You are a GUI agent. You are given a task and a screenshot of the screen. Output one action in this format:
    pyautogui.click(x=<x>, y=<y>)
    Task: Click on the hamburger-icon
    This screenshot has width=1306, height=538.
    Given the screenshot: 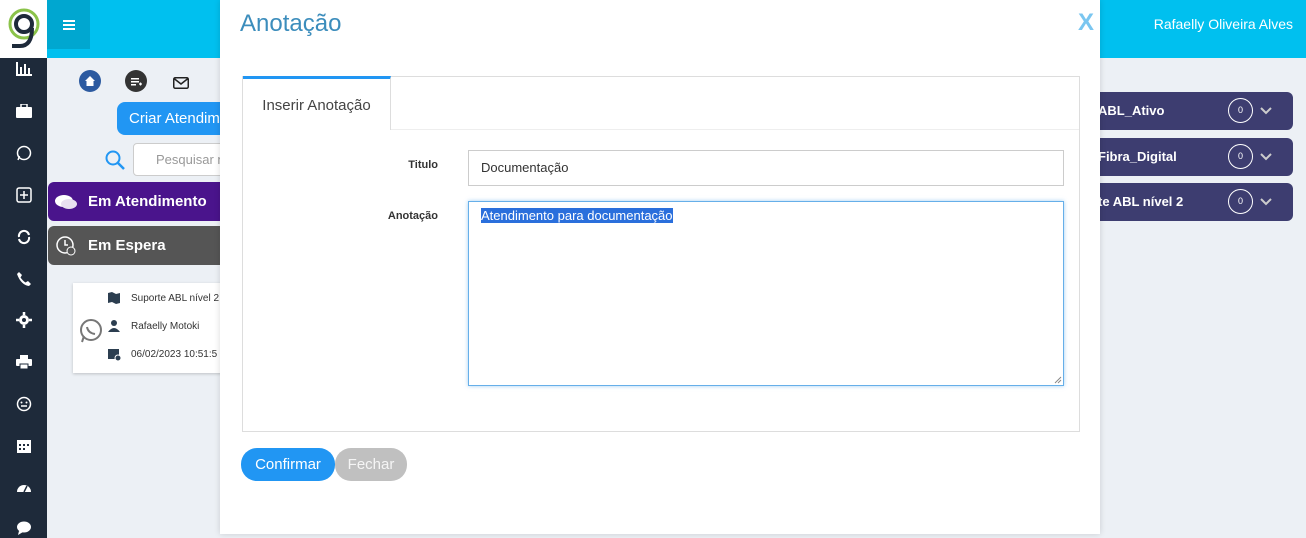 What is the action you would take?
    pyautogui.click(x=68, y=24)
    